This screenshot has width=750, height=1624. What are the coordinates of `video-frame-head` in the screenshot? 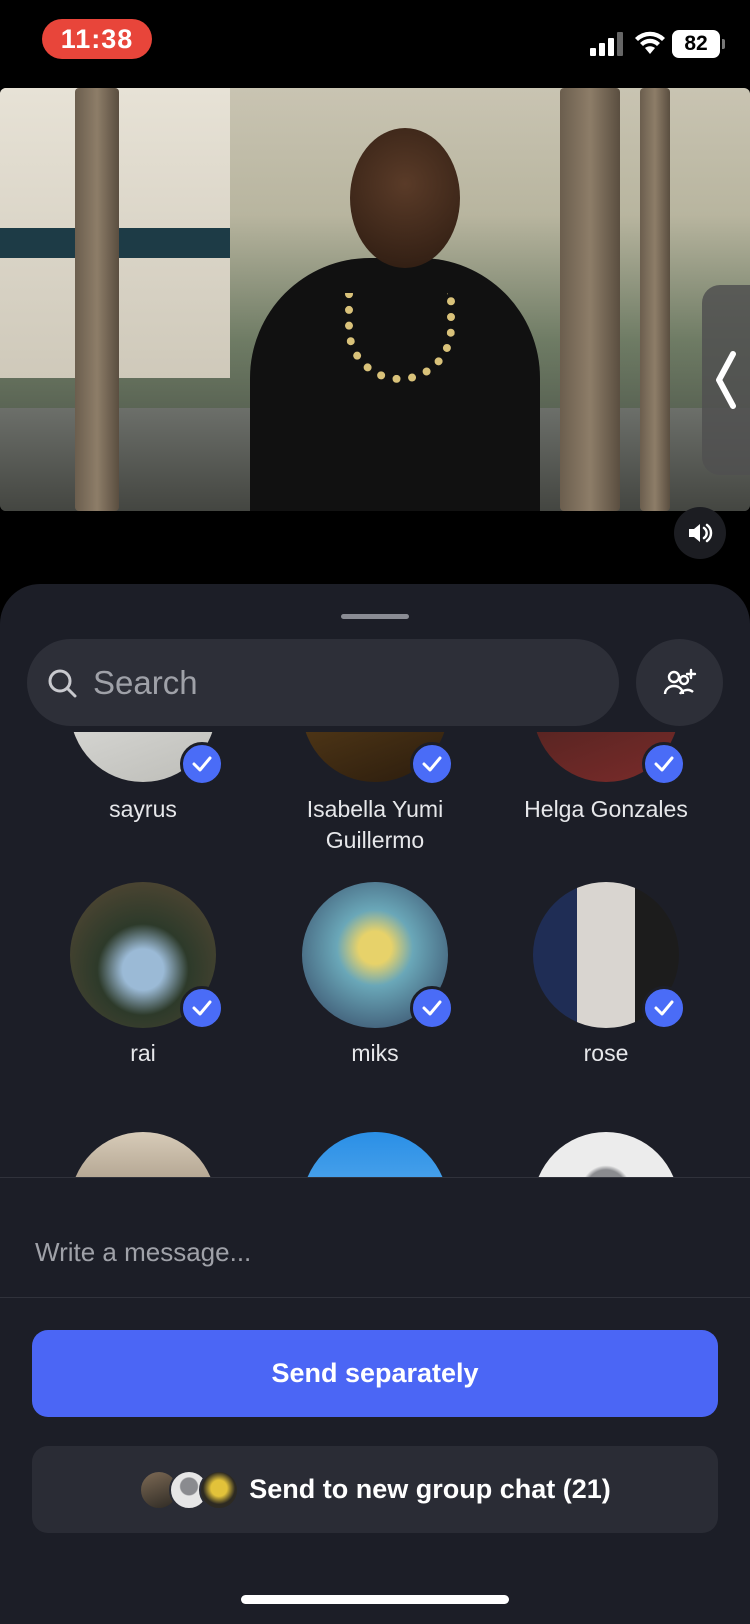 It's located at (405, 198).